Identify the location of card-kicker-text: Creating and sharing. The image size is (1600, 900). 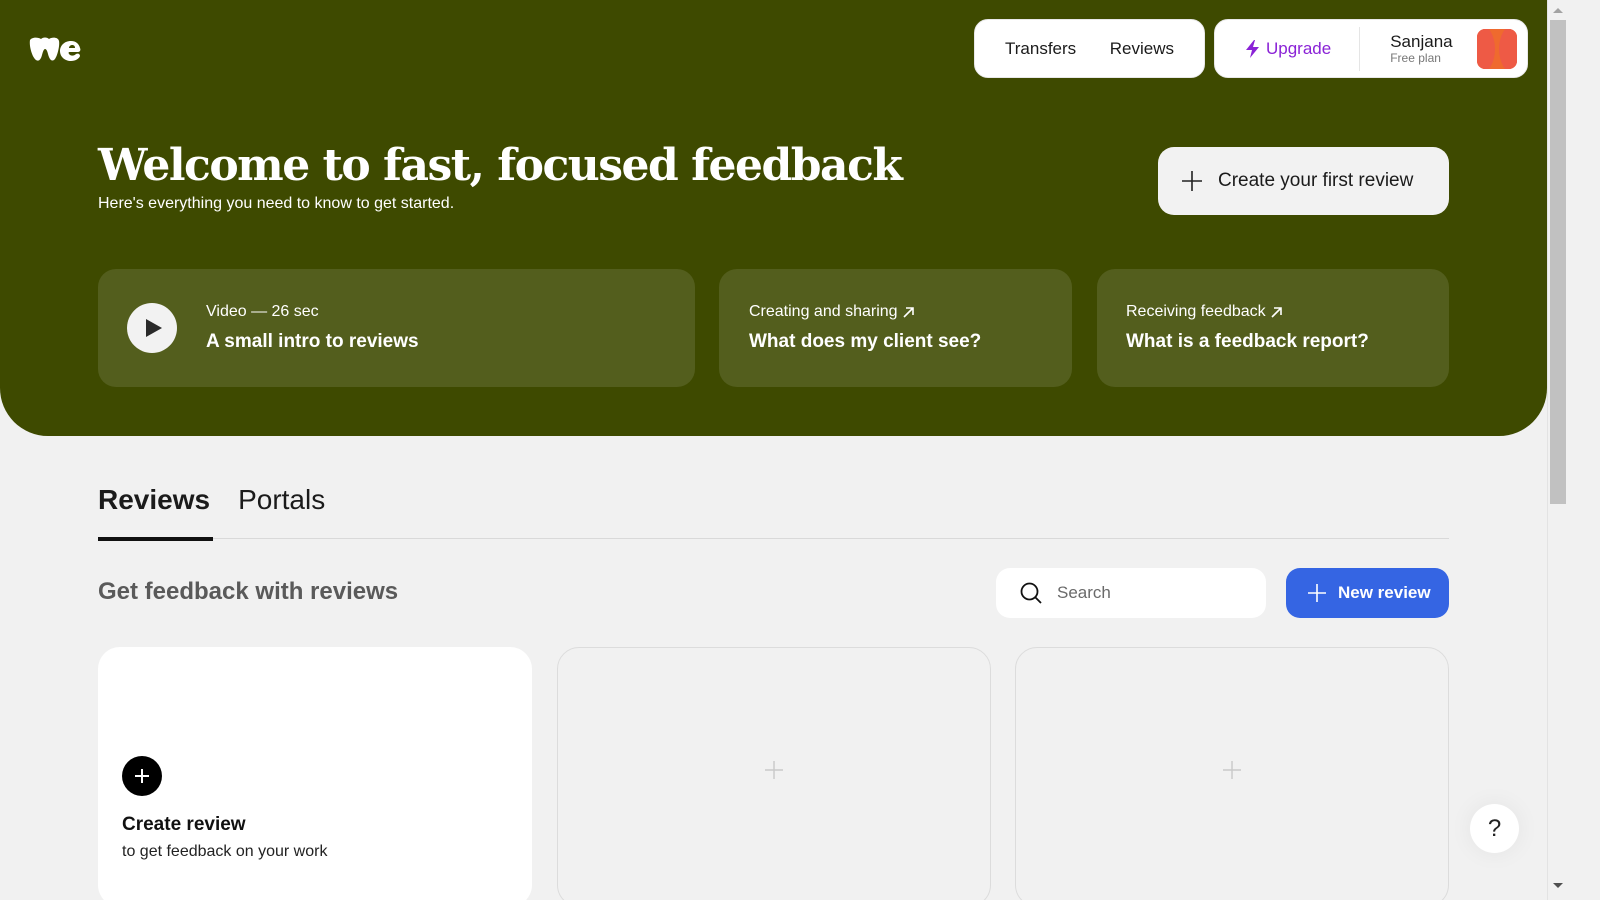
(823, 311).